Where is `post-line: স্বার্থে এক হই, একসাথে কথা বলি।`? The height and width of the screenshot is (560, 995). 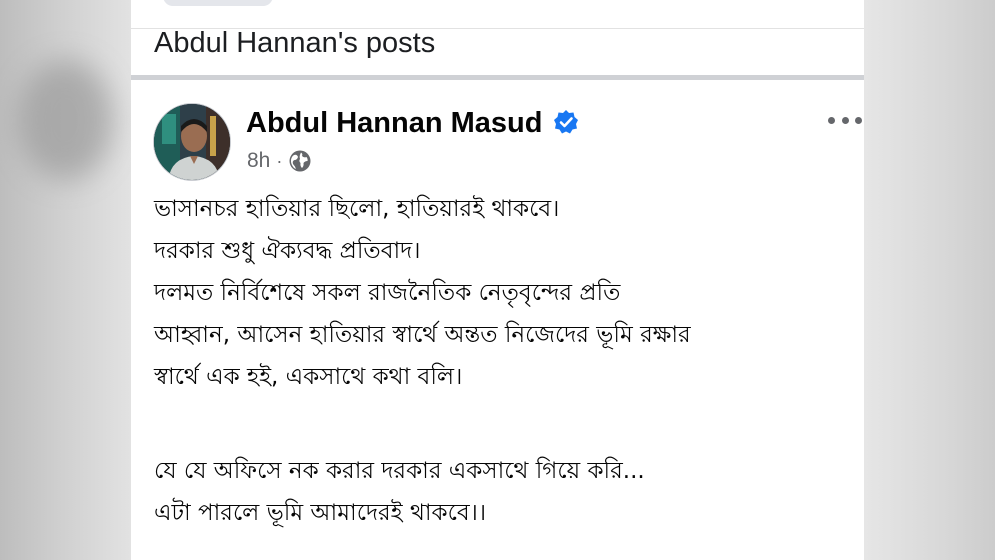
post-line: স্বার্থে এক হই, একসাথে কথা বলি। is located at coordinates (308, 377).